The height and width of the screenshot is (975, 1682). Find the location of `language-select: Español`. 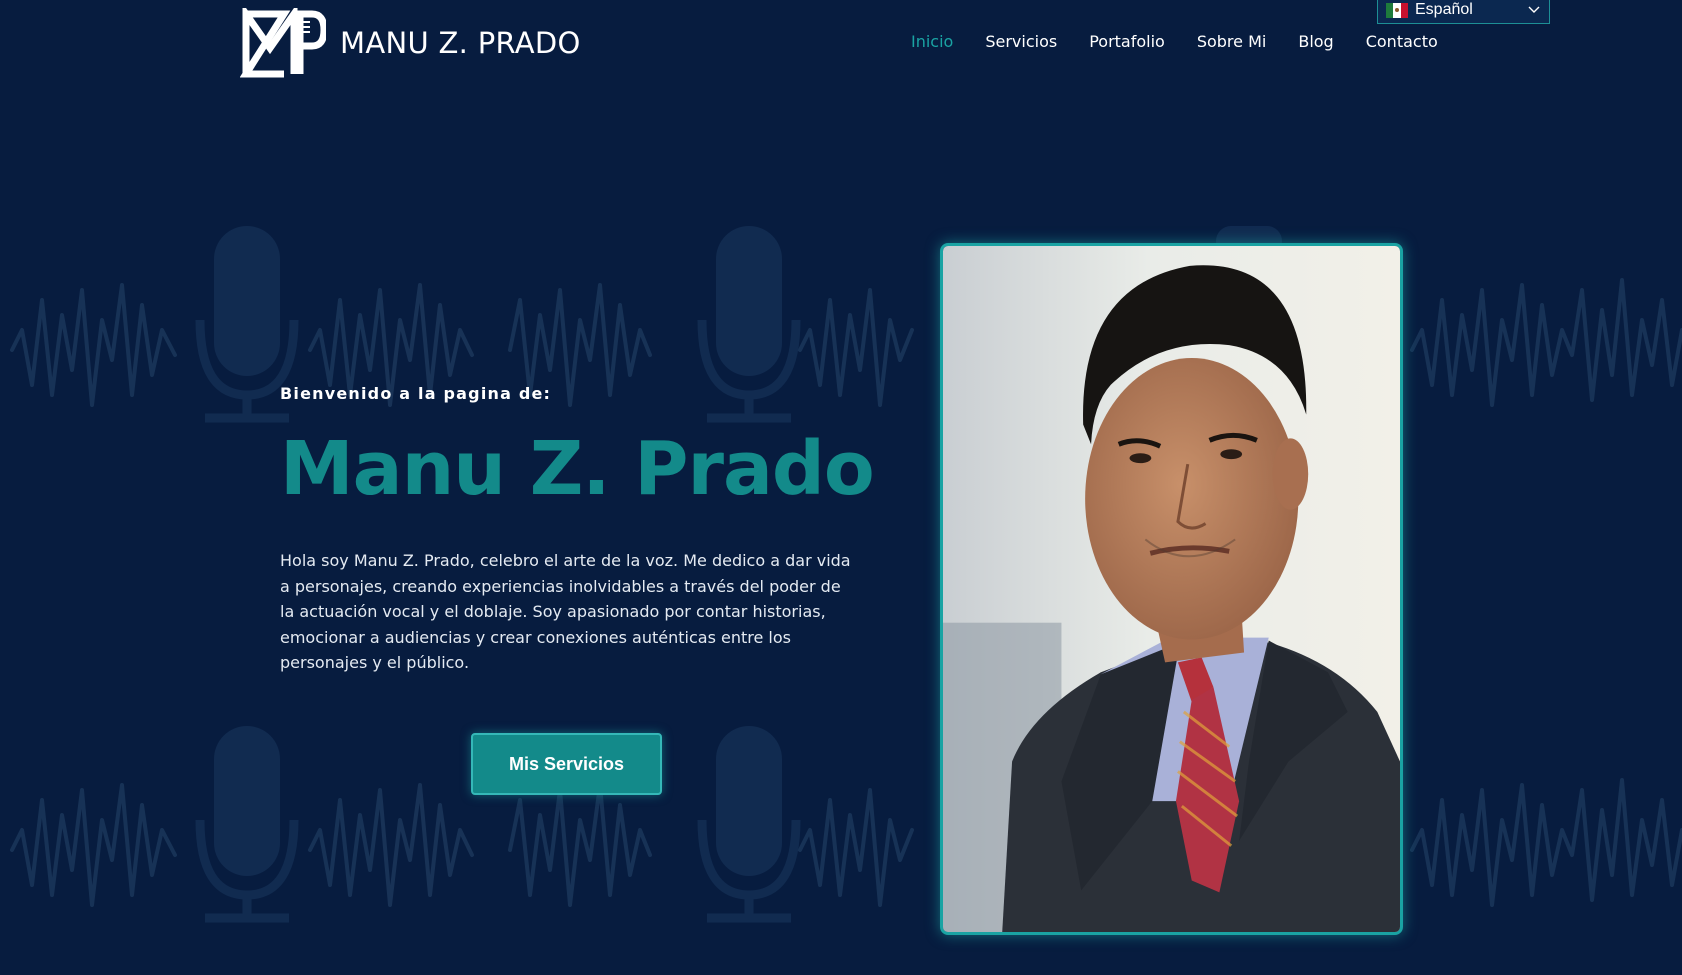

language-select: Español is located at coordinates (1463, 12).